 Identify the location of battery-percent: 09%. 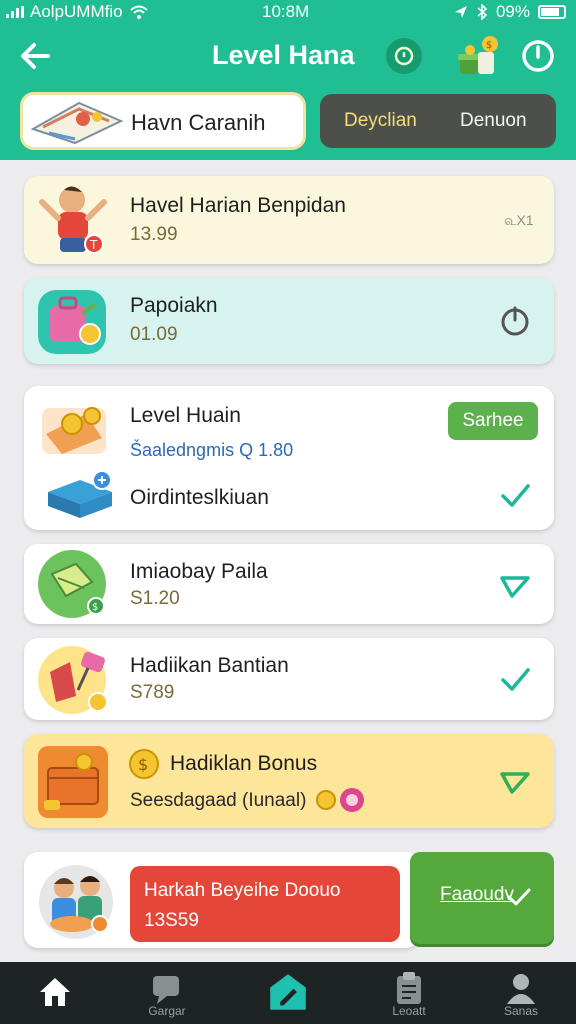
(512, 11).